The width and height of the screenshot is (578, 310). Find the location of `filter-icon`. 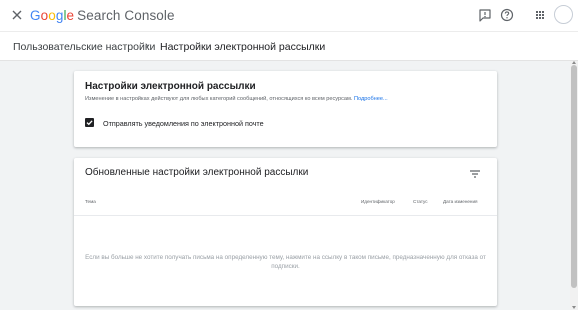

filter-icon is located at coordinates (475, 172).